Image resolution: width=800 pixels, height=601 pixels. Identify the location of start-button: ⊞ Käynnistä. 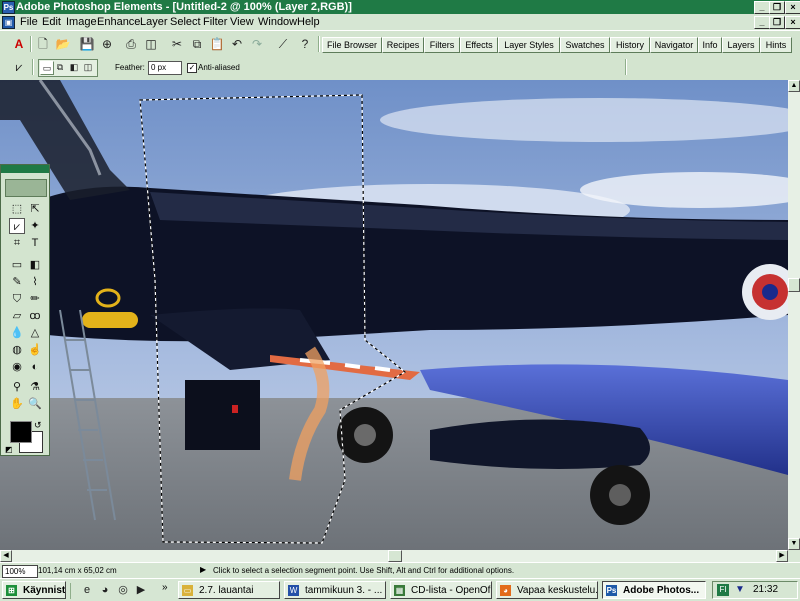
(34, 590).